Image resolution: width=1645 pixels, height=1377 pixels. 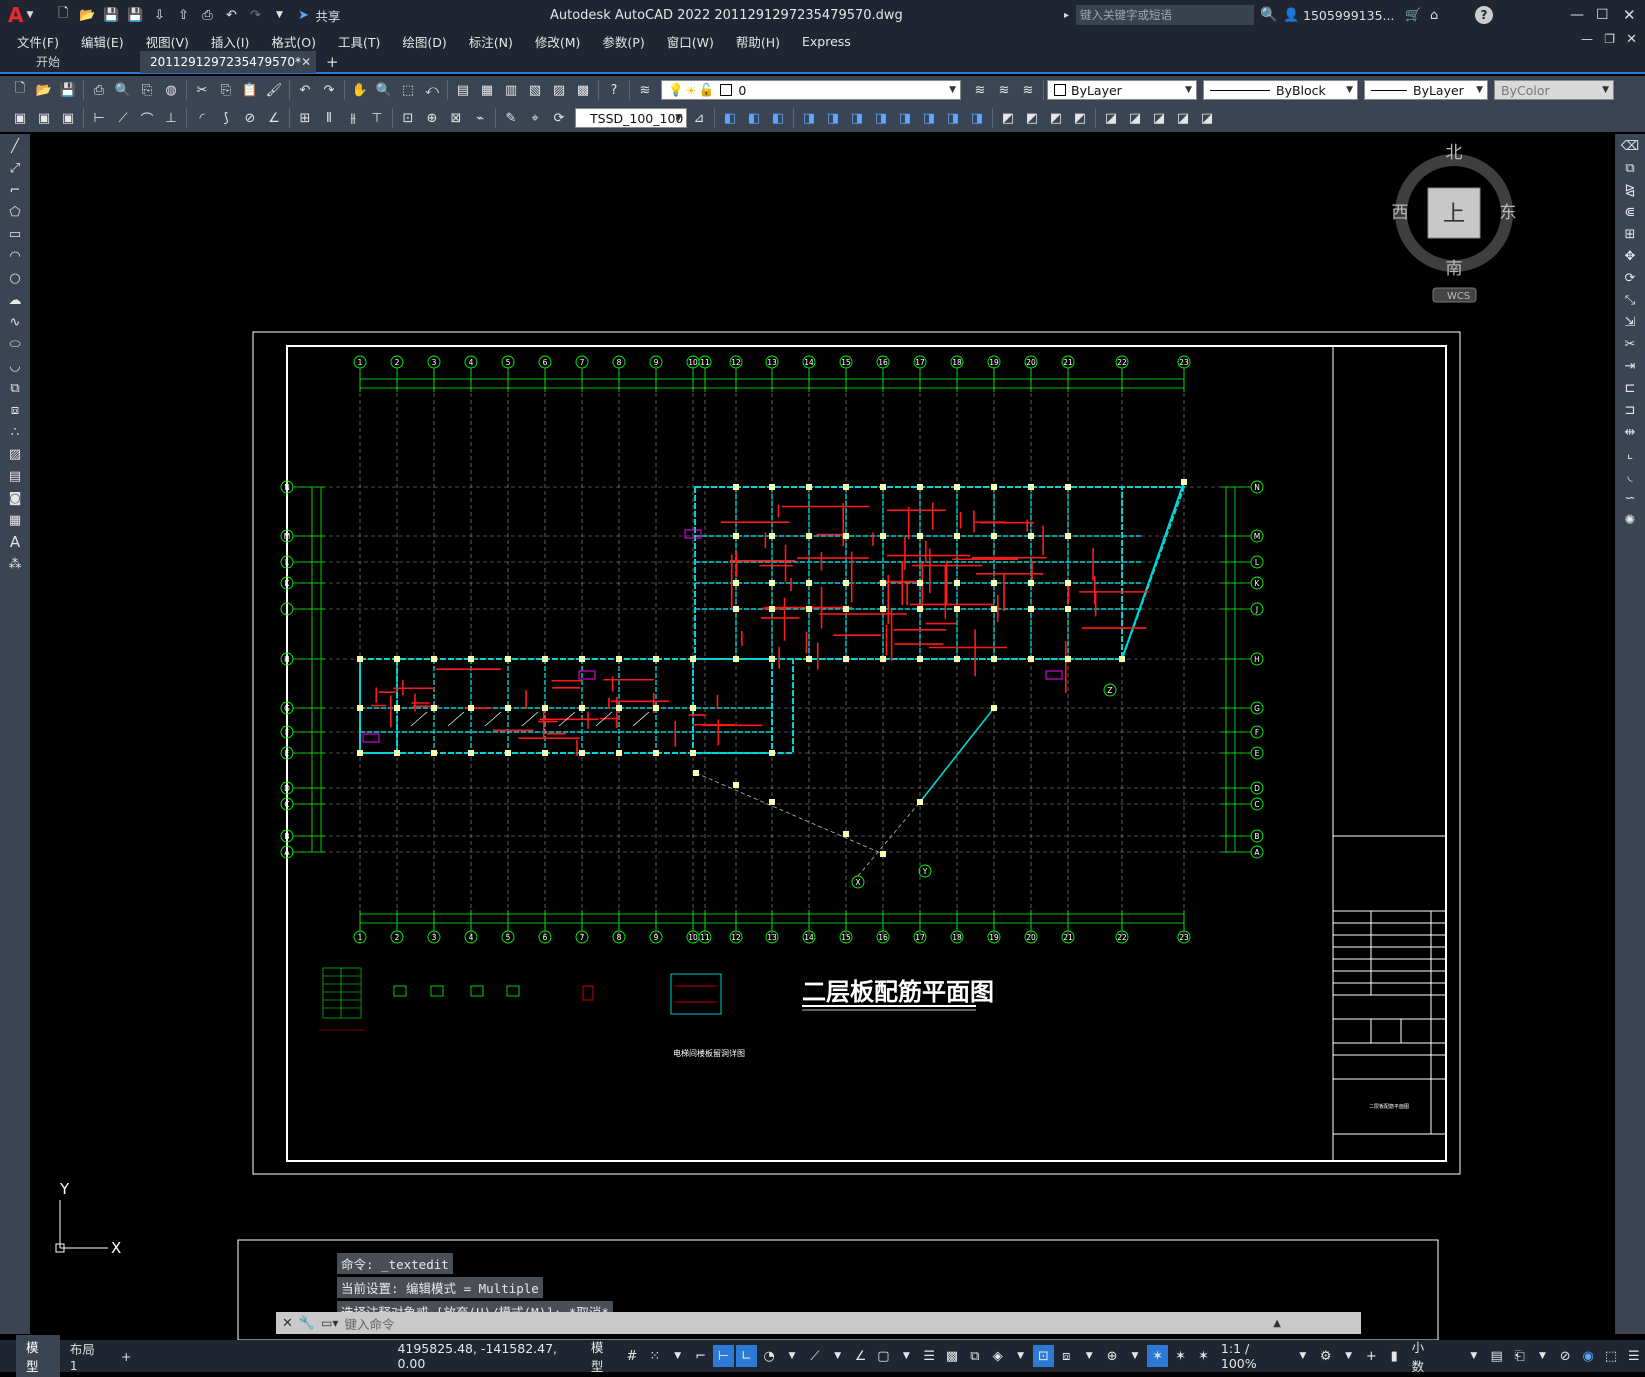 I want to click on lineweight-select: ByLayer ▼, so click(x=1426, y=90).